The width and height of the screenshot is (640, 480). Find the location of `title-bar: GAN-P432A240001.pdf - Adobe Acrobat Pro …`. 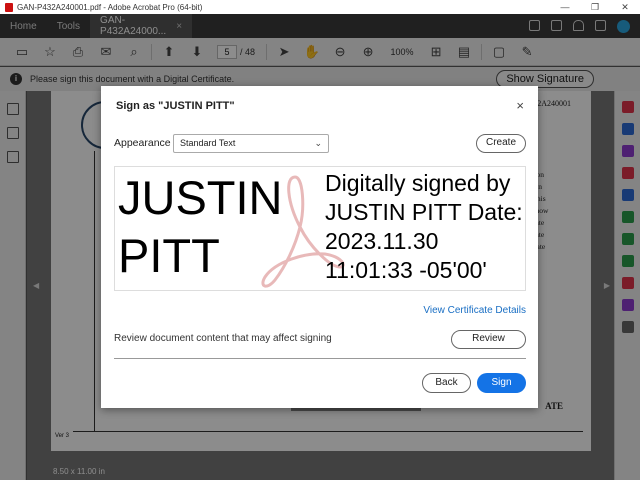

title-bar: GAN-P432A240001.pdf - Adobe Acrobat Pro … is located at coordinates (320, 7).